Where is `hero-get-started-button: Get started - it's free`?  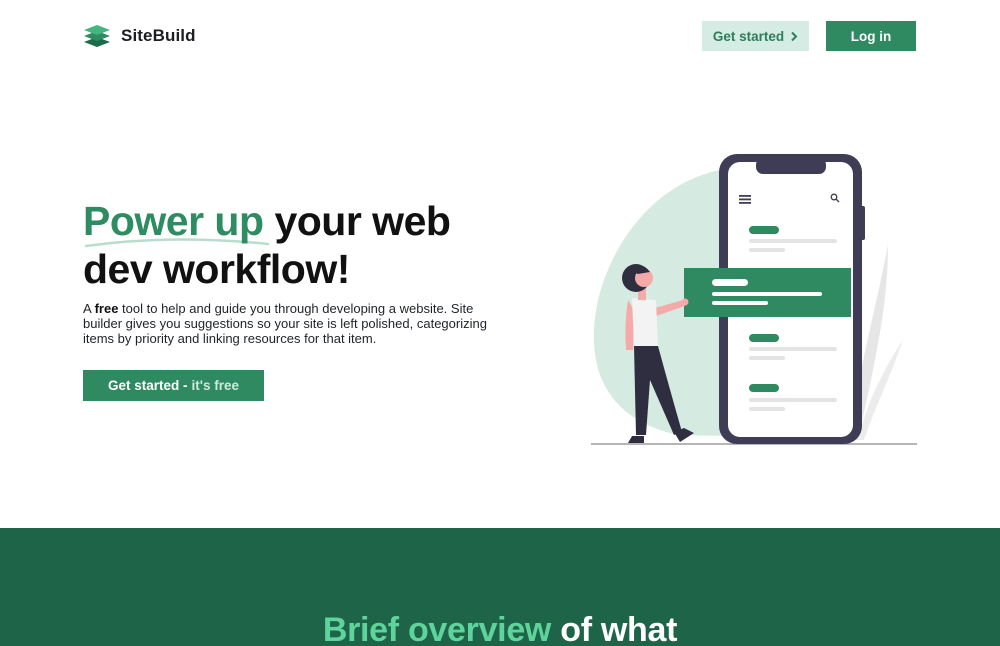
hero-get-started-button: Get started - it's free is located at coordinates (173, 385).